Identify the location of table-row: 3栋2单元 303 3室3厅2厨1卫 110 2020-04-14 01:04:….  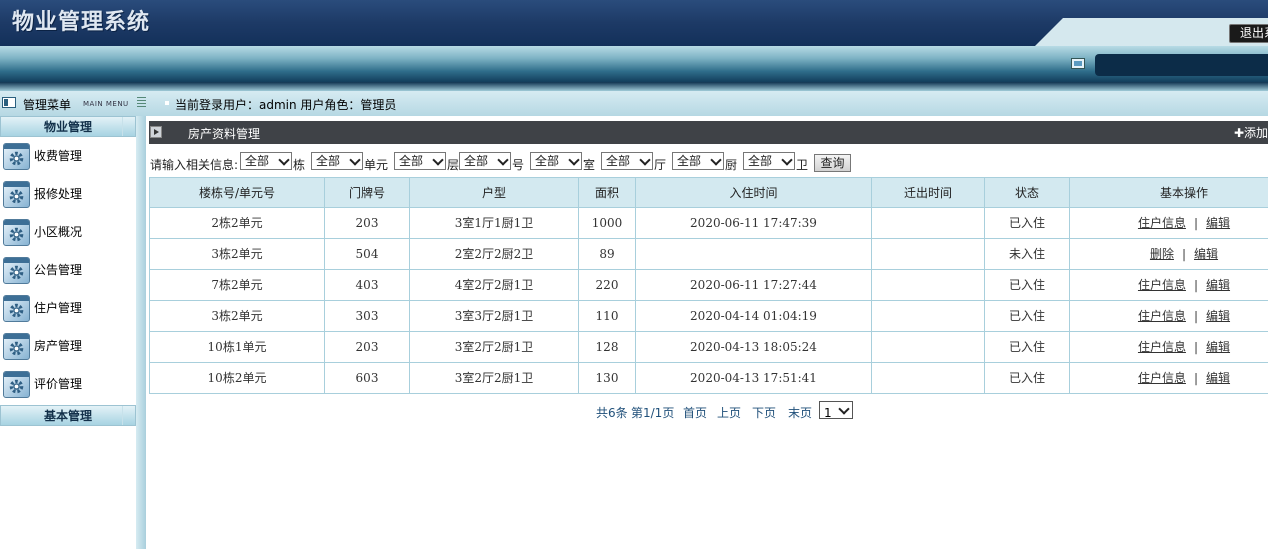
(708, 316).